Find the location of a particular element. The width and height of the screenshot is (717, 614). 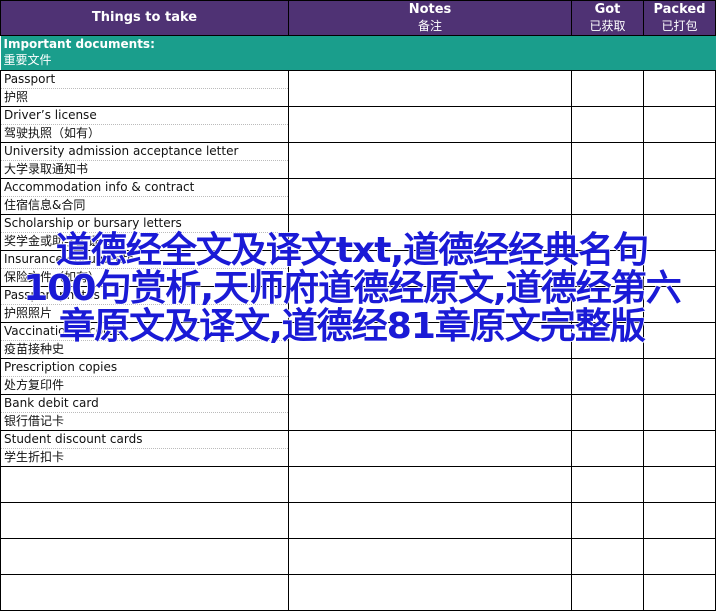

item-cell: Driver’s license 驾驶执照（如有） is located at coordinates (144, 124).